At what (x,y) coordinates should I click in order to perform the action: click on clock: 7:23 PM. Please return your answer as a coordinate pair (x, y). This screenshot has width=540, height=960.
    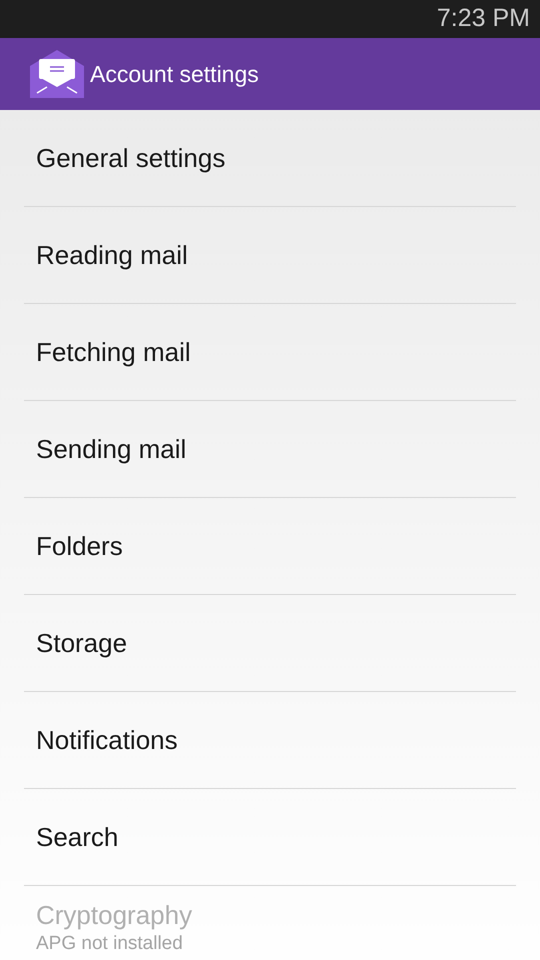
    Looking at the image, I should click on (483, 18).